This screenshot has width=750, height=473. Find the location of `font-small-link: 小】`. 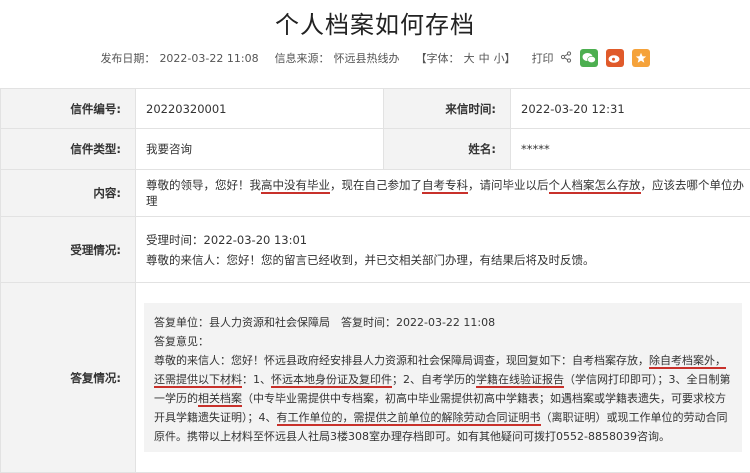

font-small-link: 小】 is located at coordinates (505, 58).